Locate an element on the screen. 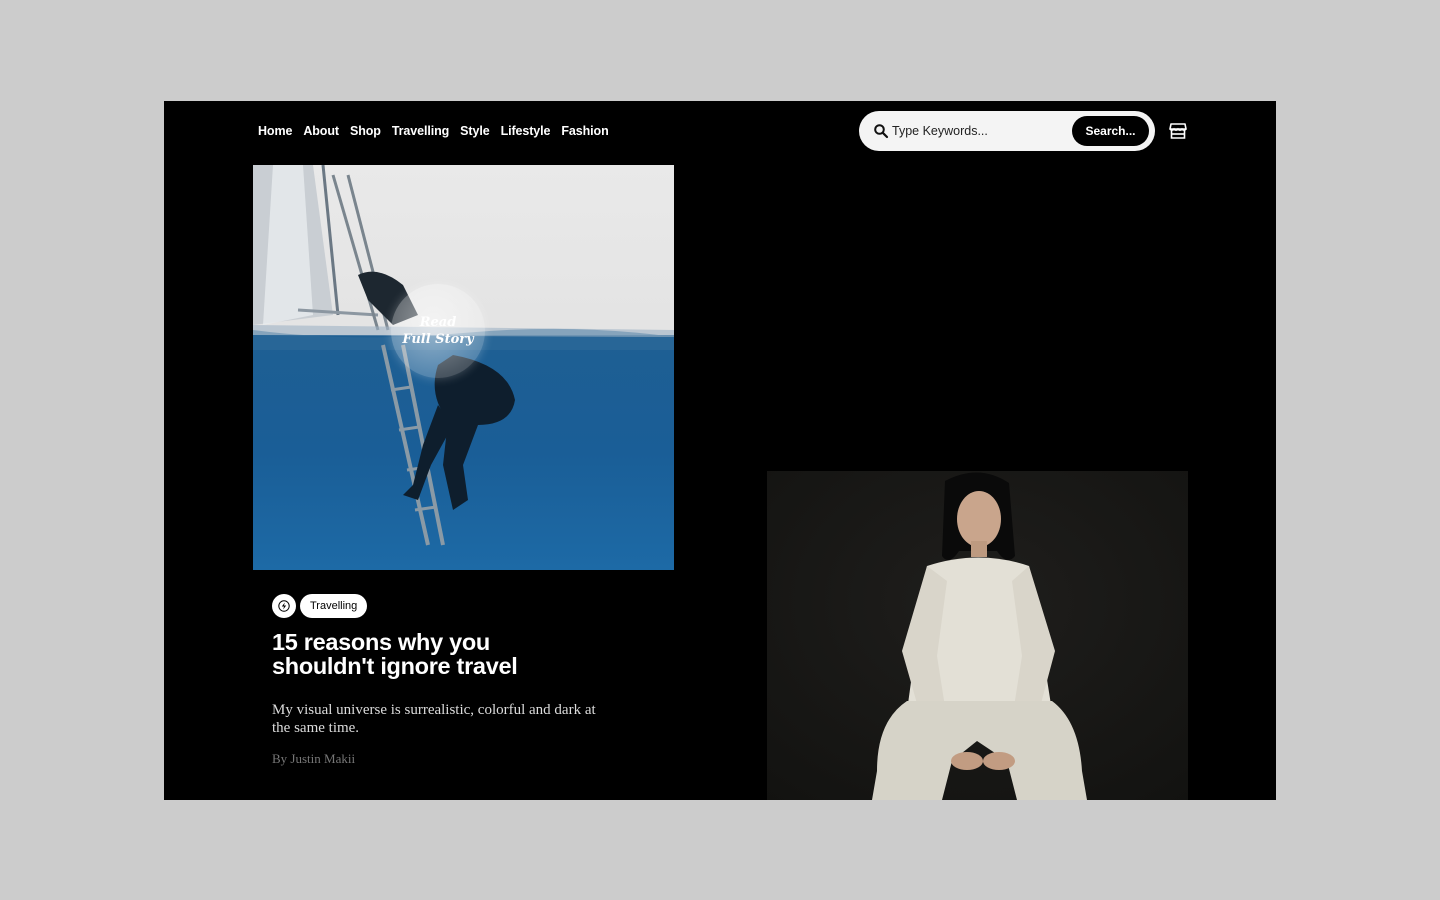 Image resolution: width=1440 pixels, height=900 pixels. portrait-image is located at coordinates (977, 635).